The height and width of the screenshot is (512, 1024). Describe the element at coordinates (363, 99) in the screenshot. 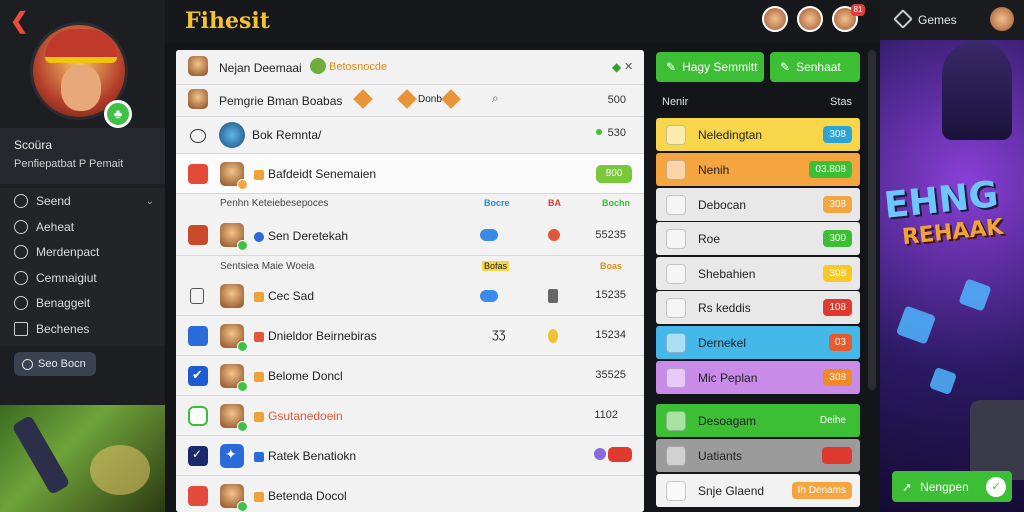

I see `box-icon` at that location.